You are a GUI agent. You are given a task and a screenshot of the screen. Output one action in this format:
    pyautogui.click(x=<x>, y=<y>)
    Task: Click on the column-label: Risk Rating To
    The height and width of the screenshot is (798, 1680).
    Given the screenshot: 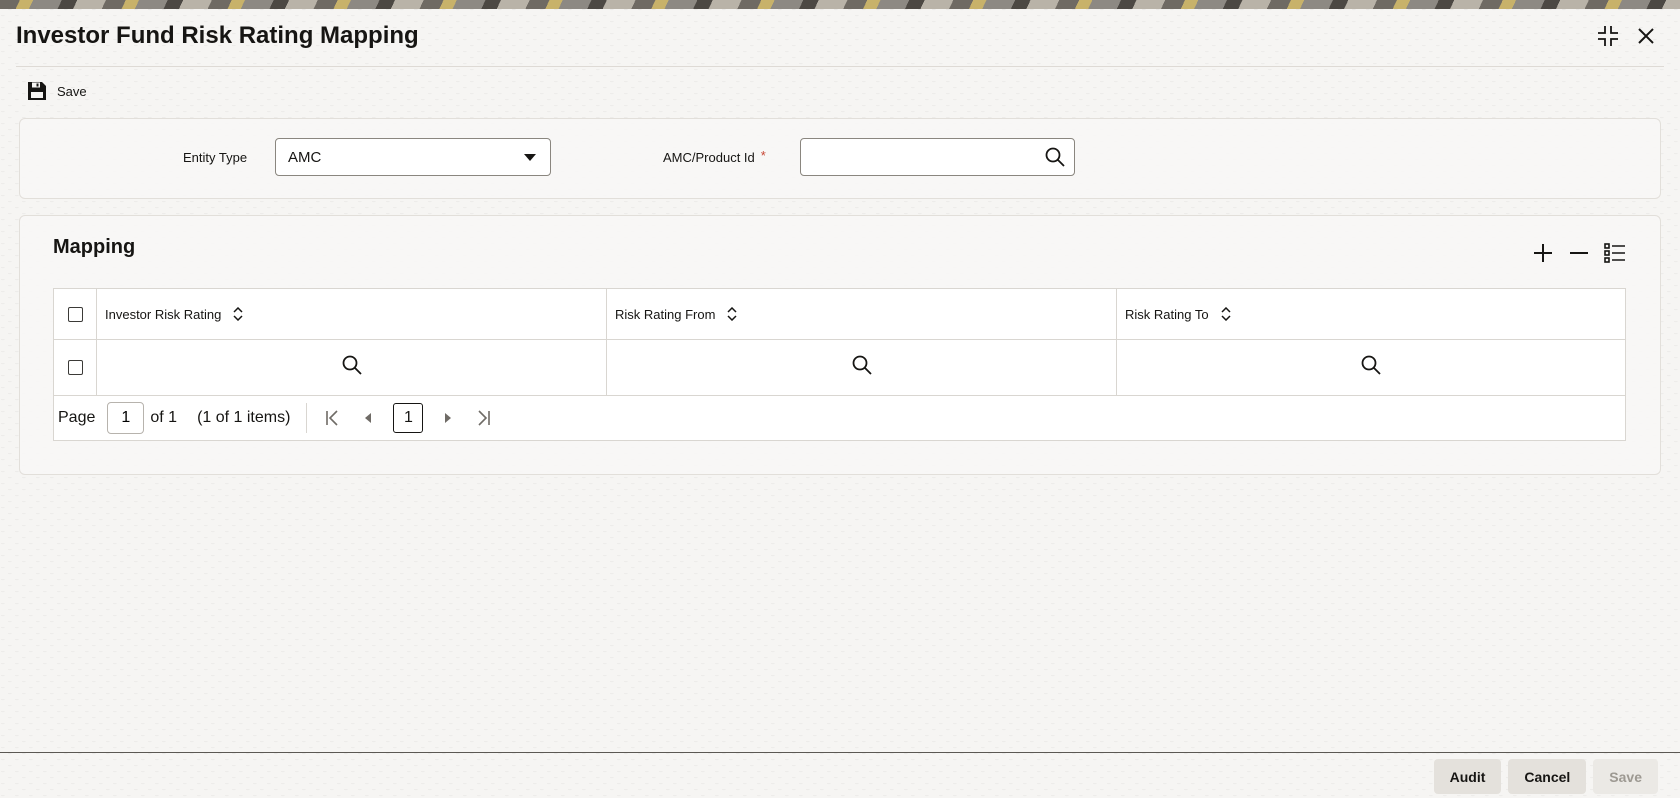 What is the action you would take?
    pyautogui.click(x=1167, y=314)
    